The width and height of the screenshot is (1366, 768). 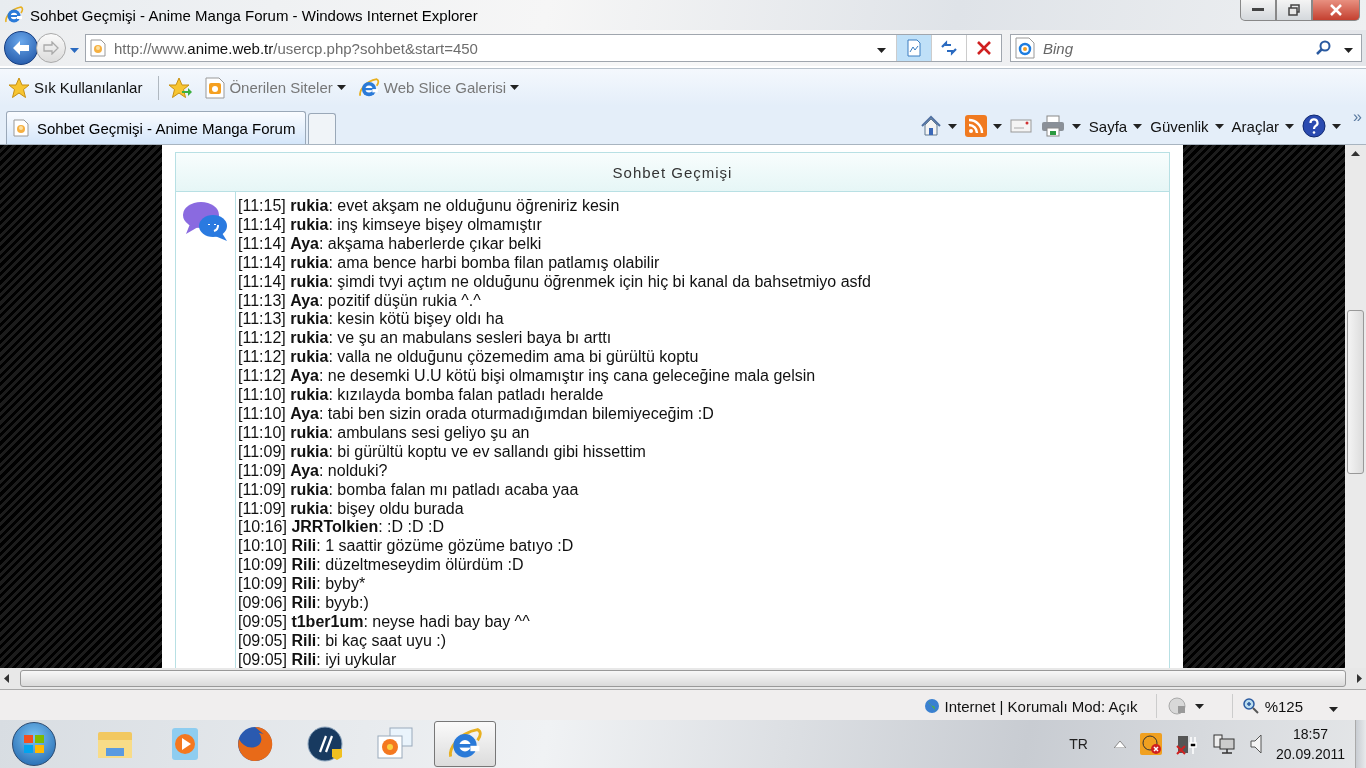 I want to click on horizontal-scrollbar, so click(x=683, y=679).